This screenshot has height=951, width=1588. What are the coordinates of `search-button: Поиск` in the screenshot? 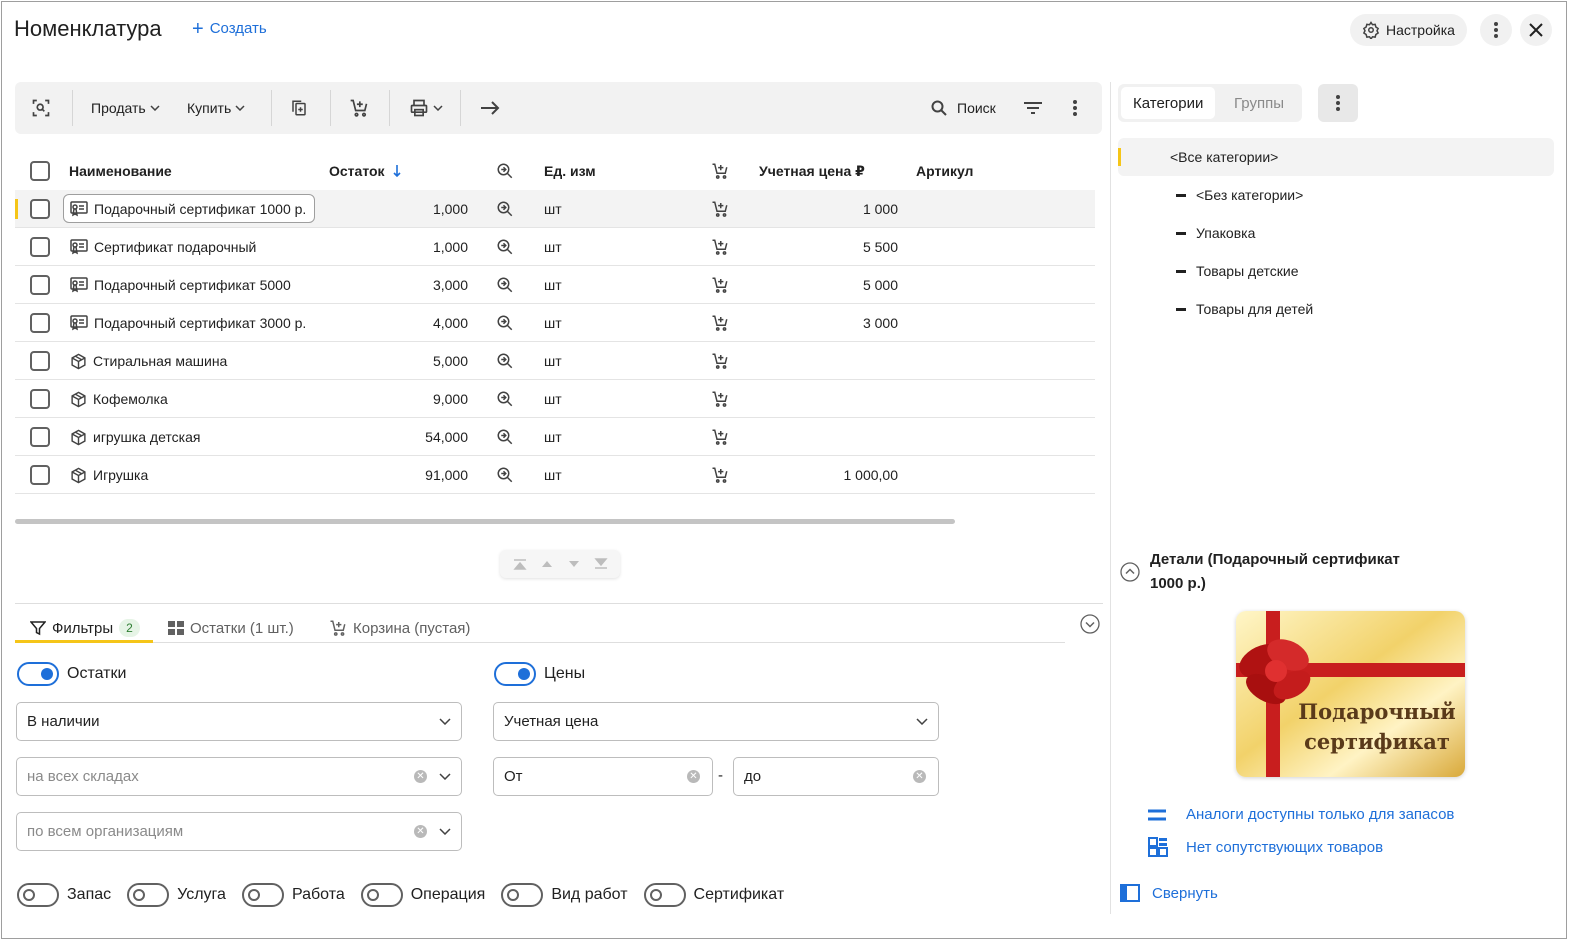 It's located at (963, 108).